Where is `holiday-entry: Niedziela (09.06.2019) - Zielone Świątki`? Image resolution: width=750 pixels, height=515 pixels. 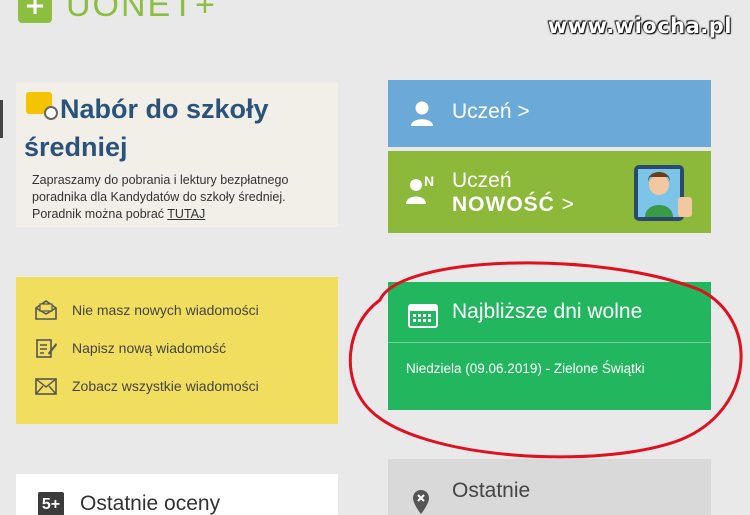
holiday-entry: Niedziela (09.06.2019) - Zielone Świątki is located at coordinates (525, 368).